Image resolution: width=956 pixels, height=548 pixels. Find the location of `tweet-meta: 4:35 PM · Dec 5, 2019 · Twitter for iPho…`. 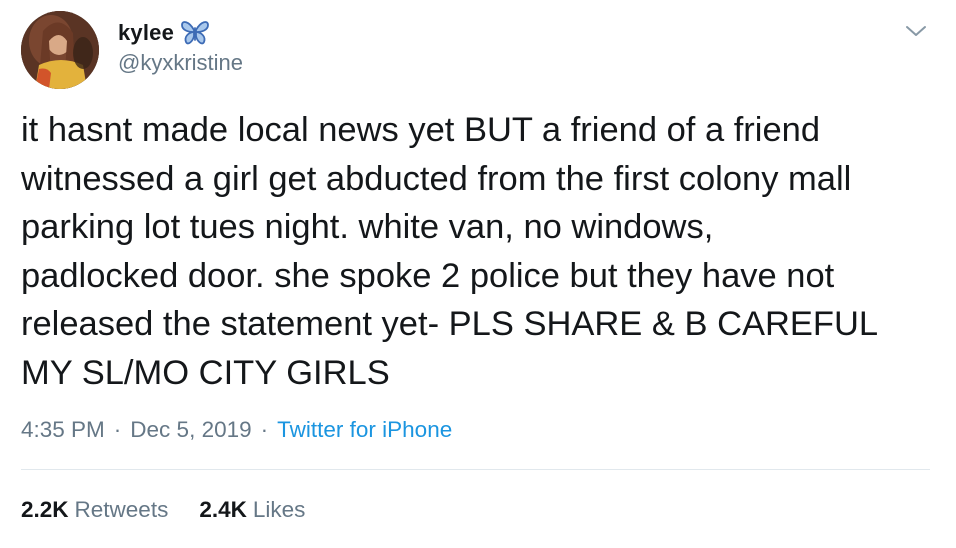

tweet-meta: 4:35 PM · Dec 5, 2019 · Twitter for iPho… is located at coordinates (236, 430).